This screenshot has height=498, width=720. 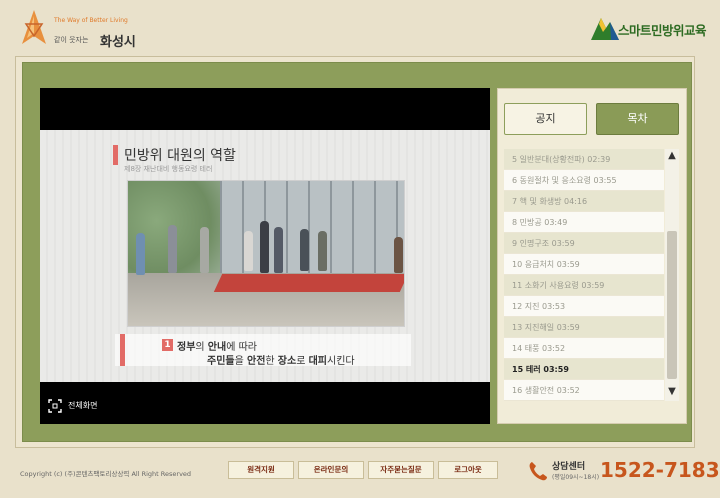 I want to click on toc-item: 16 생활안전 03:52, so click(x=584, y=390).